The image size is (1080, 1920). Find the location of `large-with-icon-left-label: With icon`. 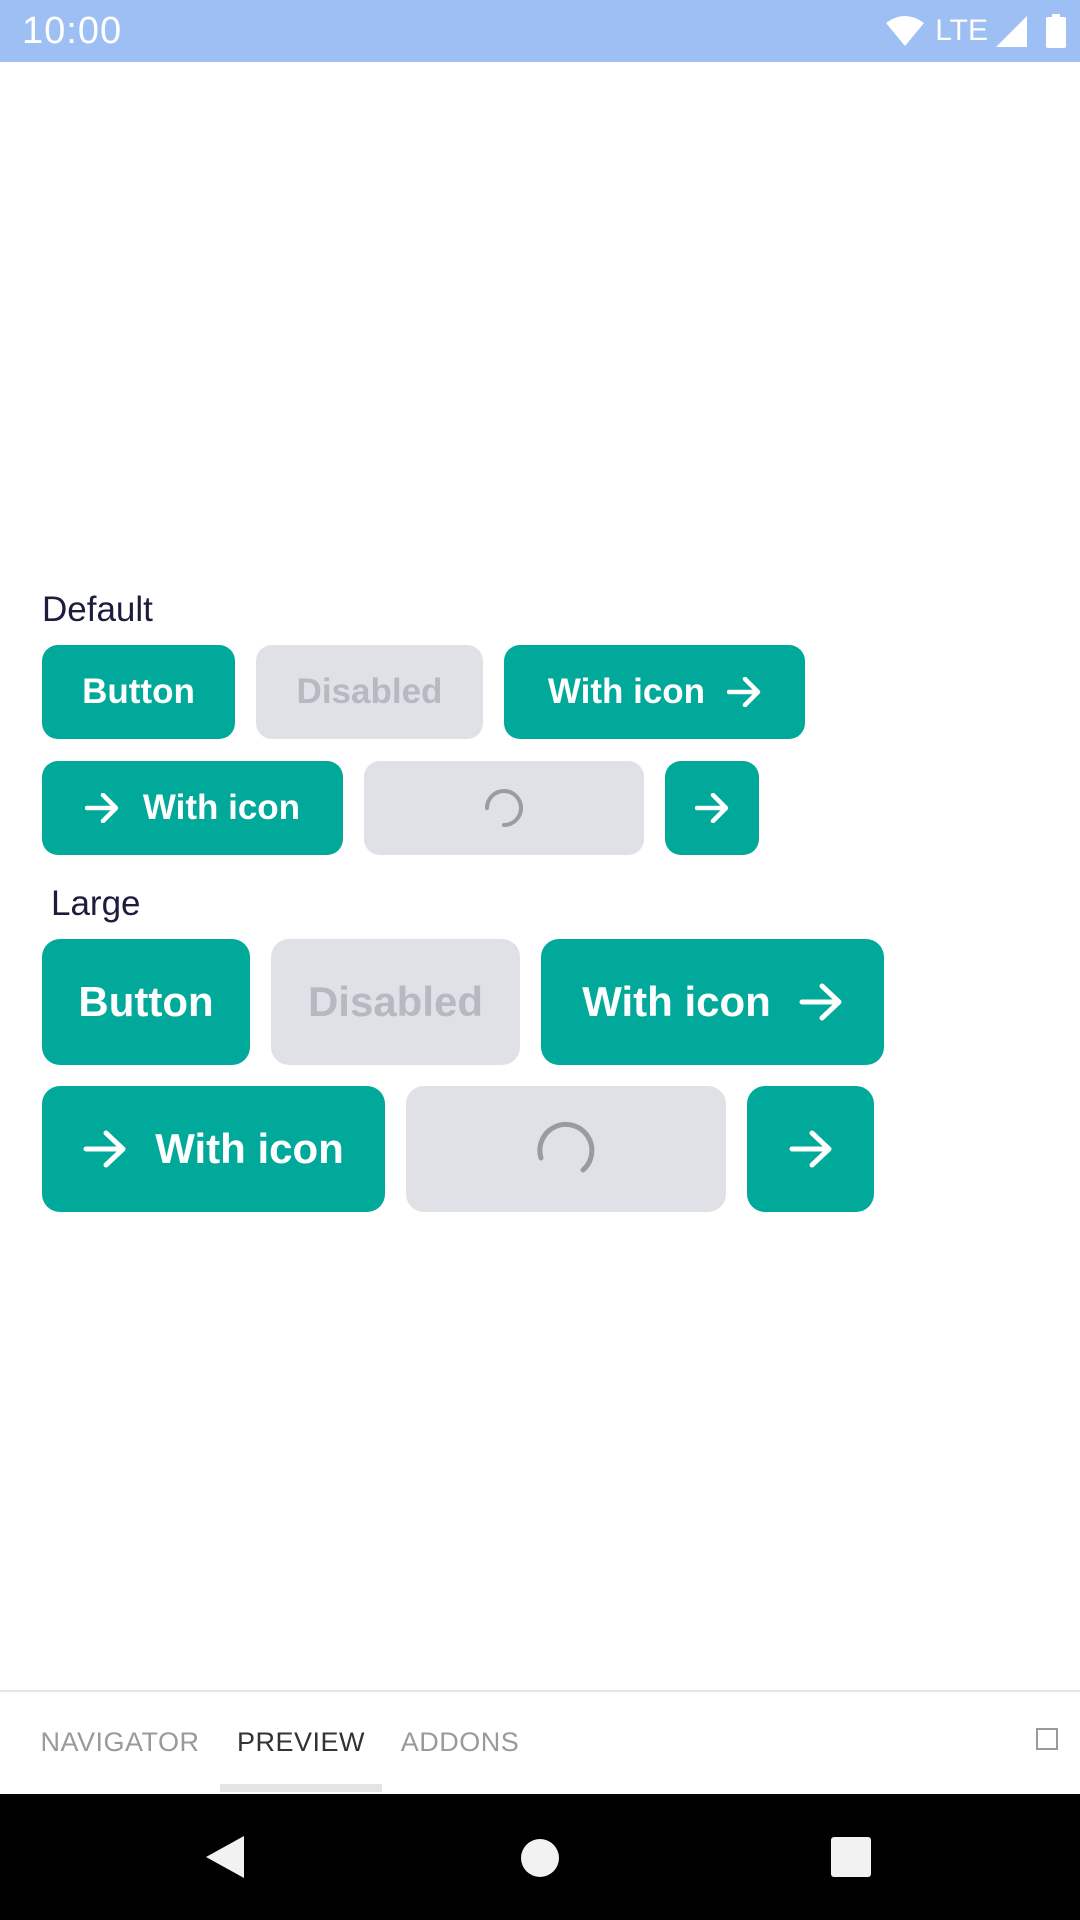

large-with-icon-left-label: With icon is located at coordinates (249, 1148).